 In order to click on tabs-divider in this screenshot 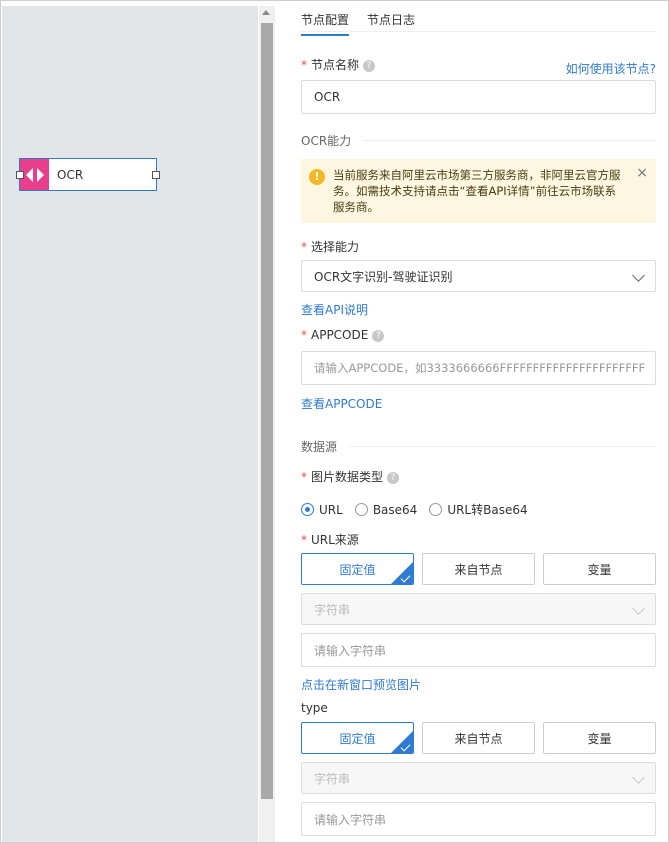, I will do `click(478, 31)`.